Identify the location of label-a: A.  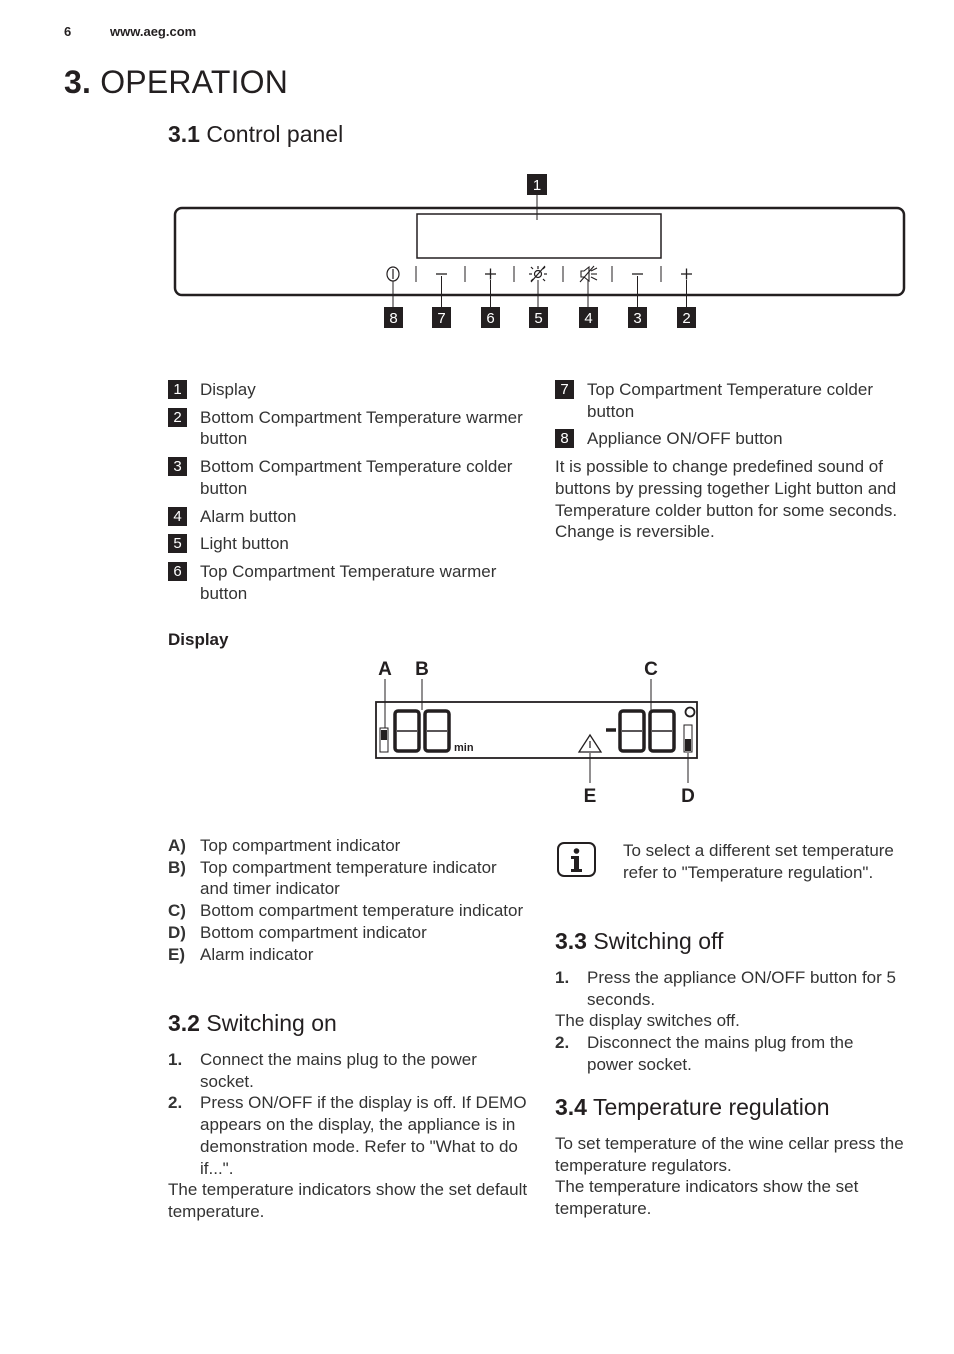
(385, 669).